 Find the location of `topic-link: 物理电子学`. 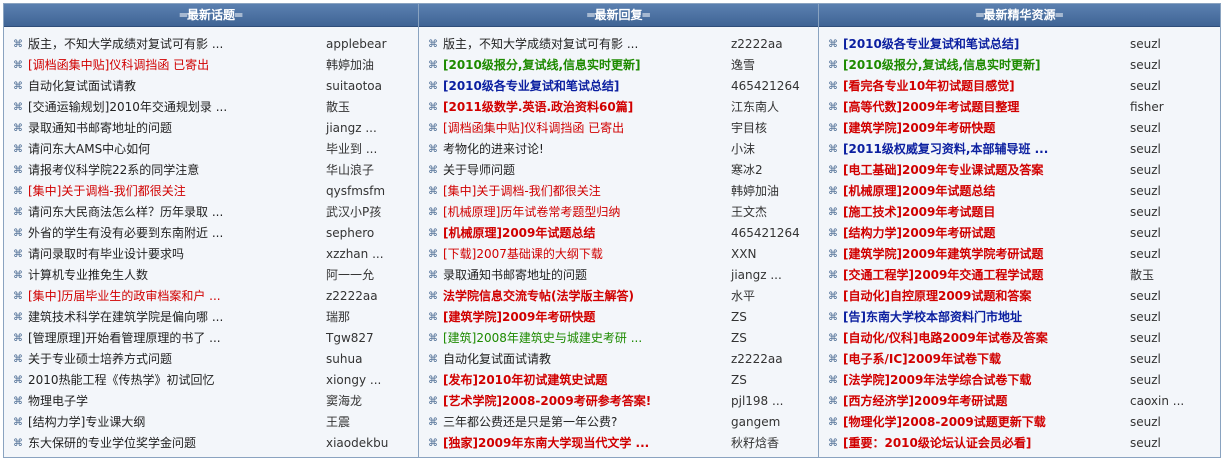

topic-link: 物理电子学 is located at coordinates (173, 401).